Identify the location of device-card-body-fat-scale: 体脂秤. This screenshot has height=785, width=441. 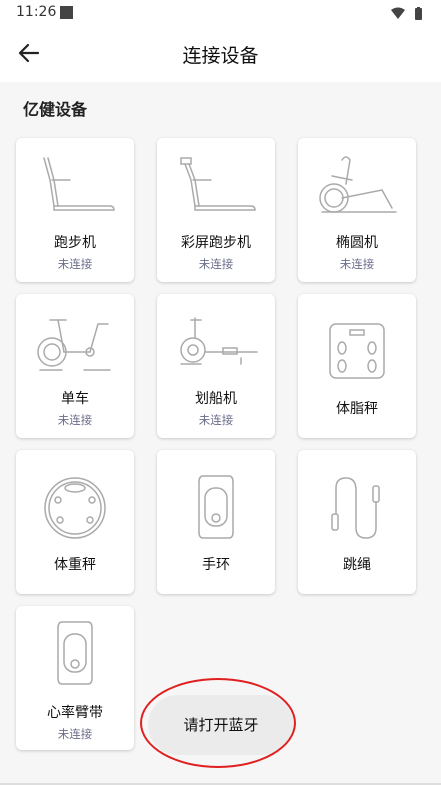
(357, 366).